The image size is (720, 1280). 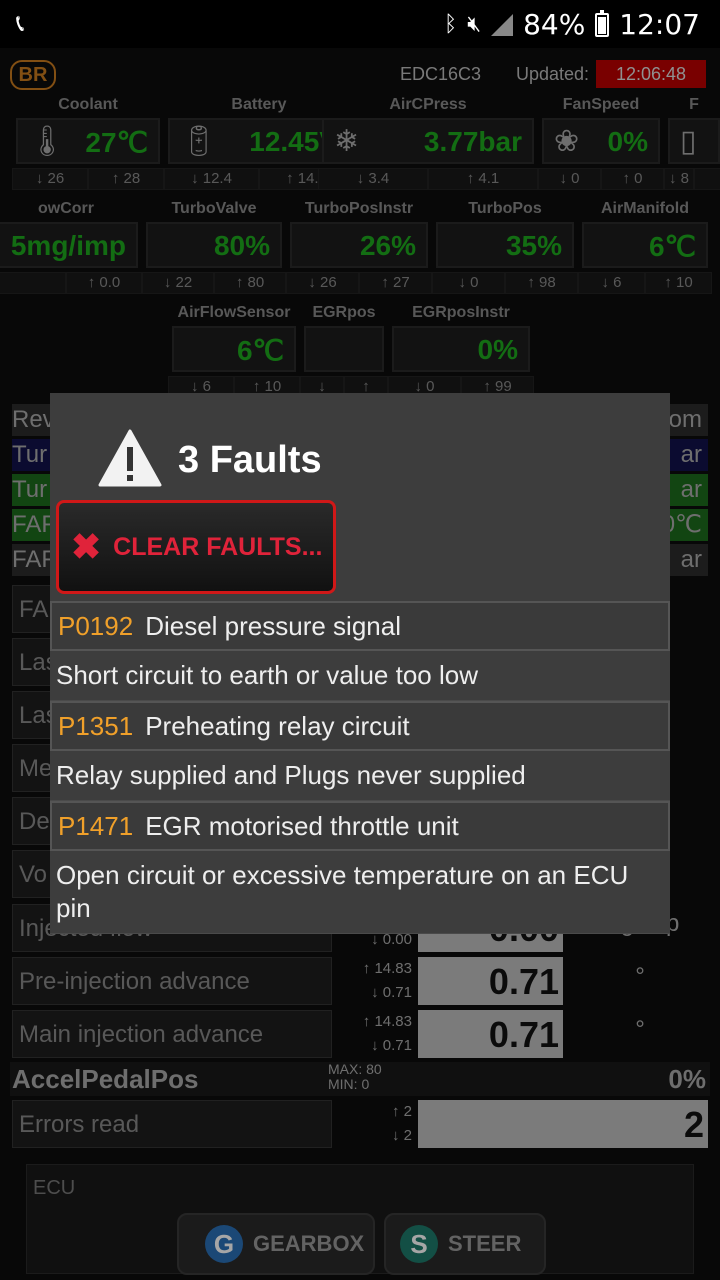 What do you see at coordinates (344, 354) in the screenshot?
I see `gauge-egrpos: EGRpos ↓ ↑` at bounding box center [344, 354].